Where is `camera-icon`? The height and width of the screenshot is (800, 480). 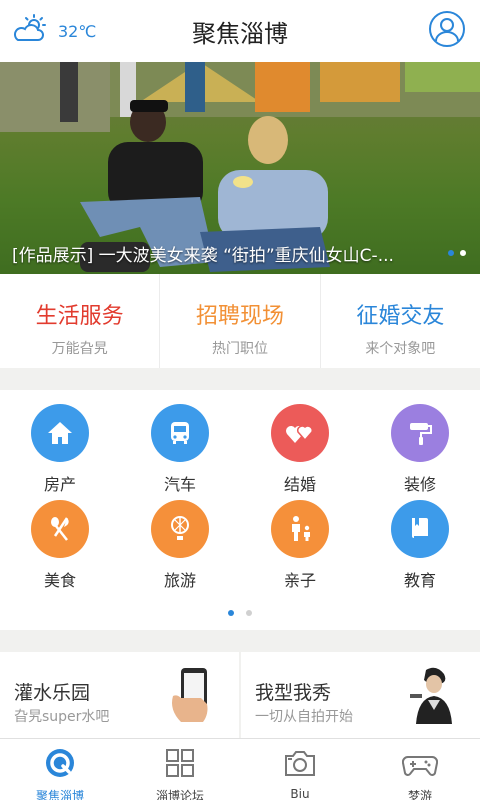 camera-icon is located at coordinates (300, 767).